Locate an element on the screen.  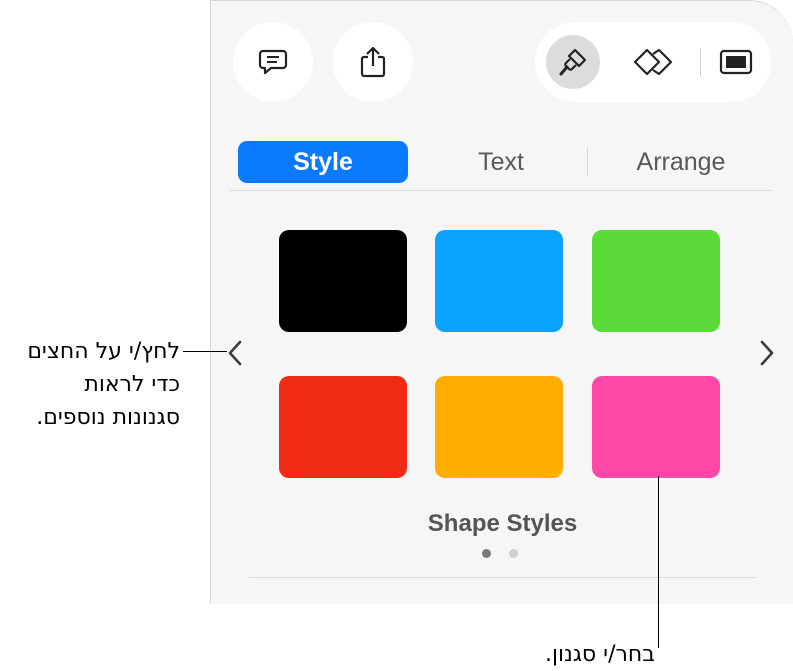
paintbrush-icon is located at coordinates (573, 62).